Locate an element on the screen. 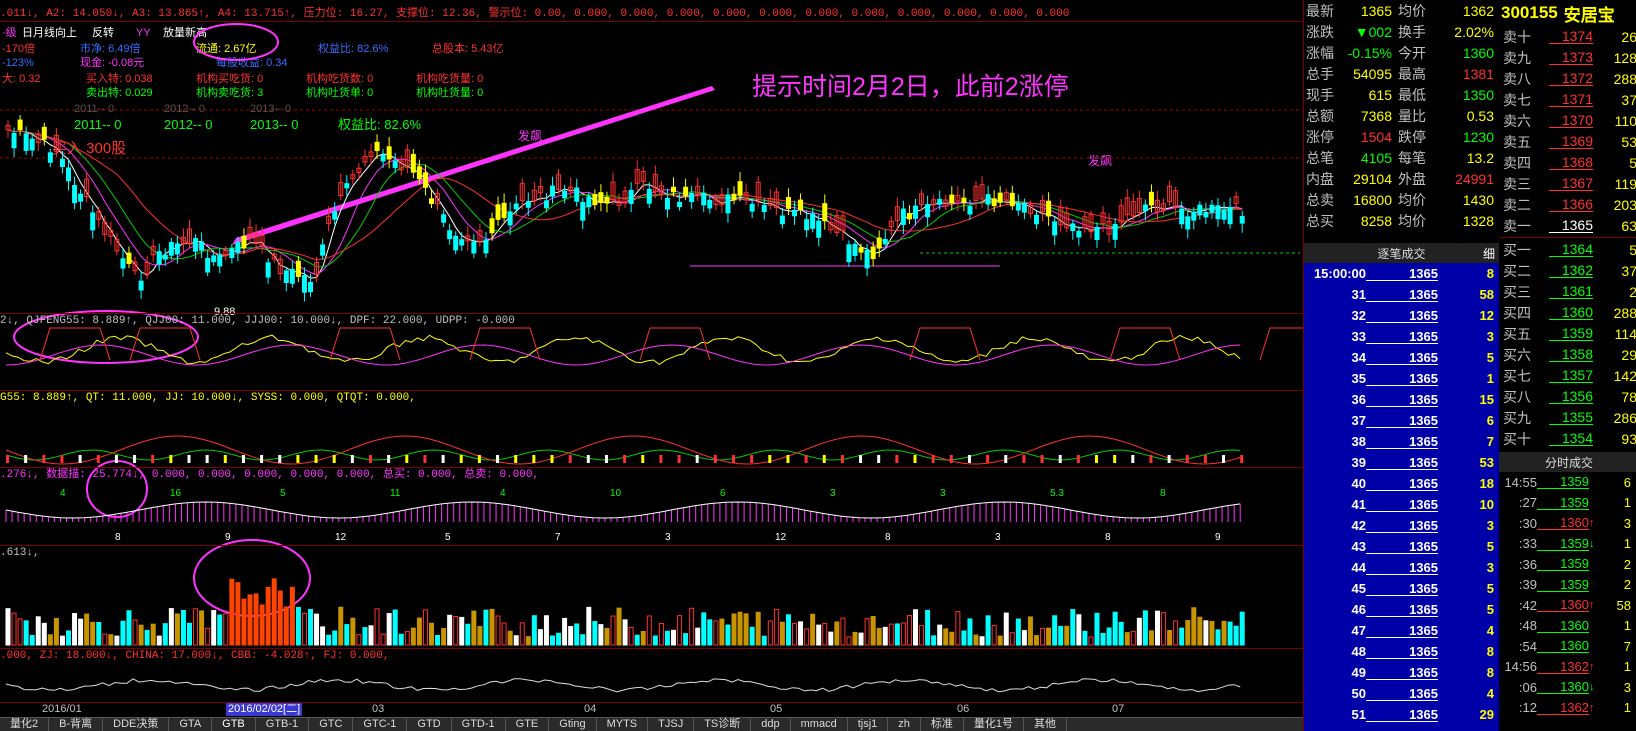 The image size is (1636, 731). buy-level: 买十 1354 93 is located at coordinates (1567, 438).